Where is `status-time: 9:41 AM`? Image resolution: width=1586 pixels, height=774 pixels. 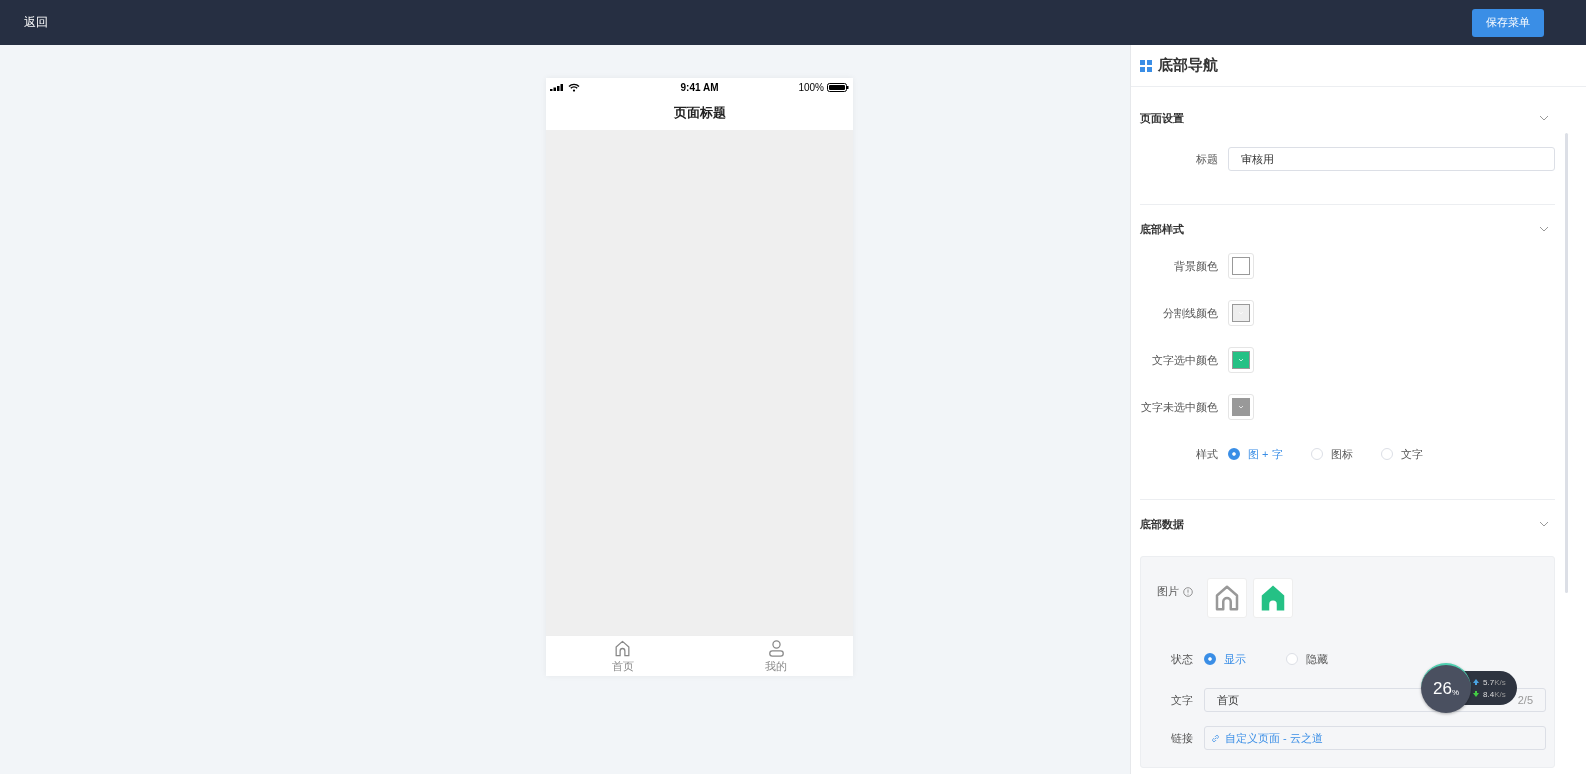 status-time: 9:41 AM is located at coordinates (699, 87).